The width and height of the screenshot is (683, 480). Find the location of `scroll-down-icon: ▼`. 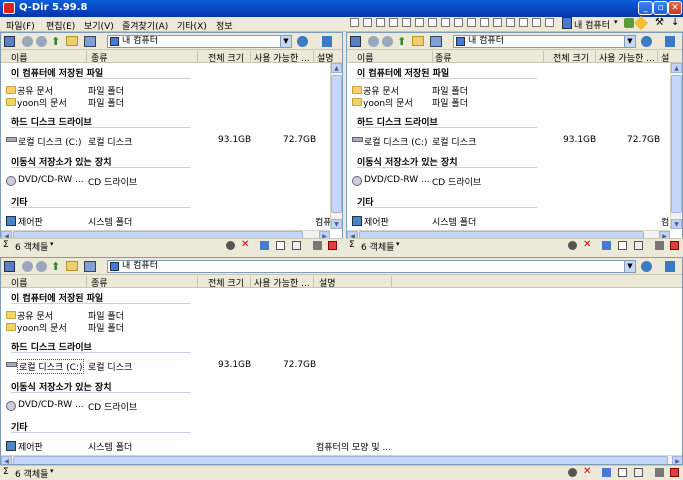

scroll-down-icon: ▼ is located at coordinates (336, 224).